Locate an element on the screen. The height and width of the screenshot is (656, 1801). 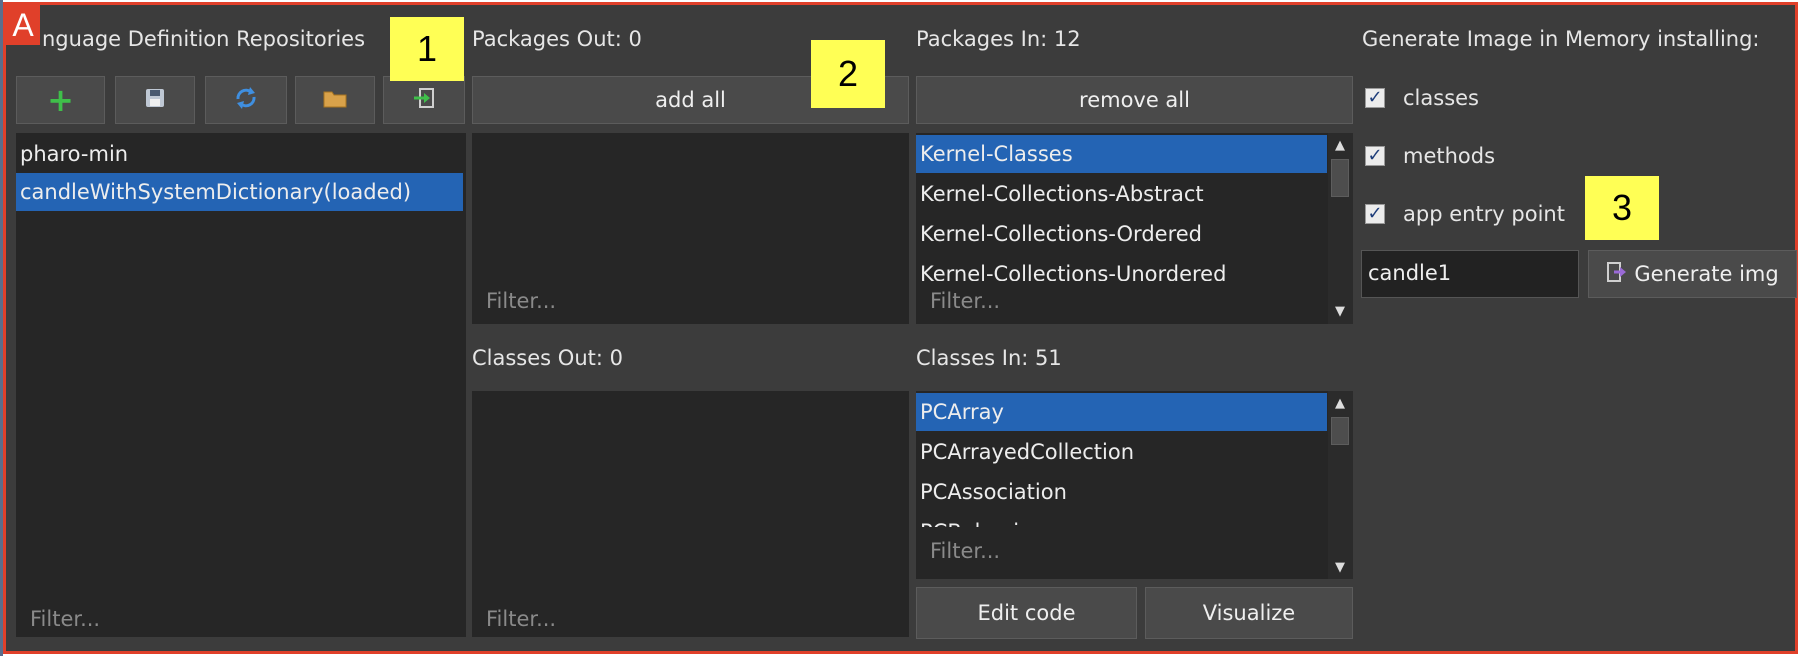
class-item: PCAssociation is located at coordinates (1121, 492).